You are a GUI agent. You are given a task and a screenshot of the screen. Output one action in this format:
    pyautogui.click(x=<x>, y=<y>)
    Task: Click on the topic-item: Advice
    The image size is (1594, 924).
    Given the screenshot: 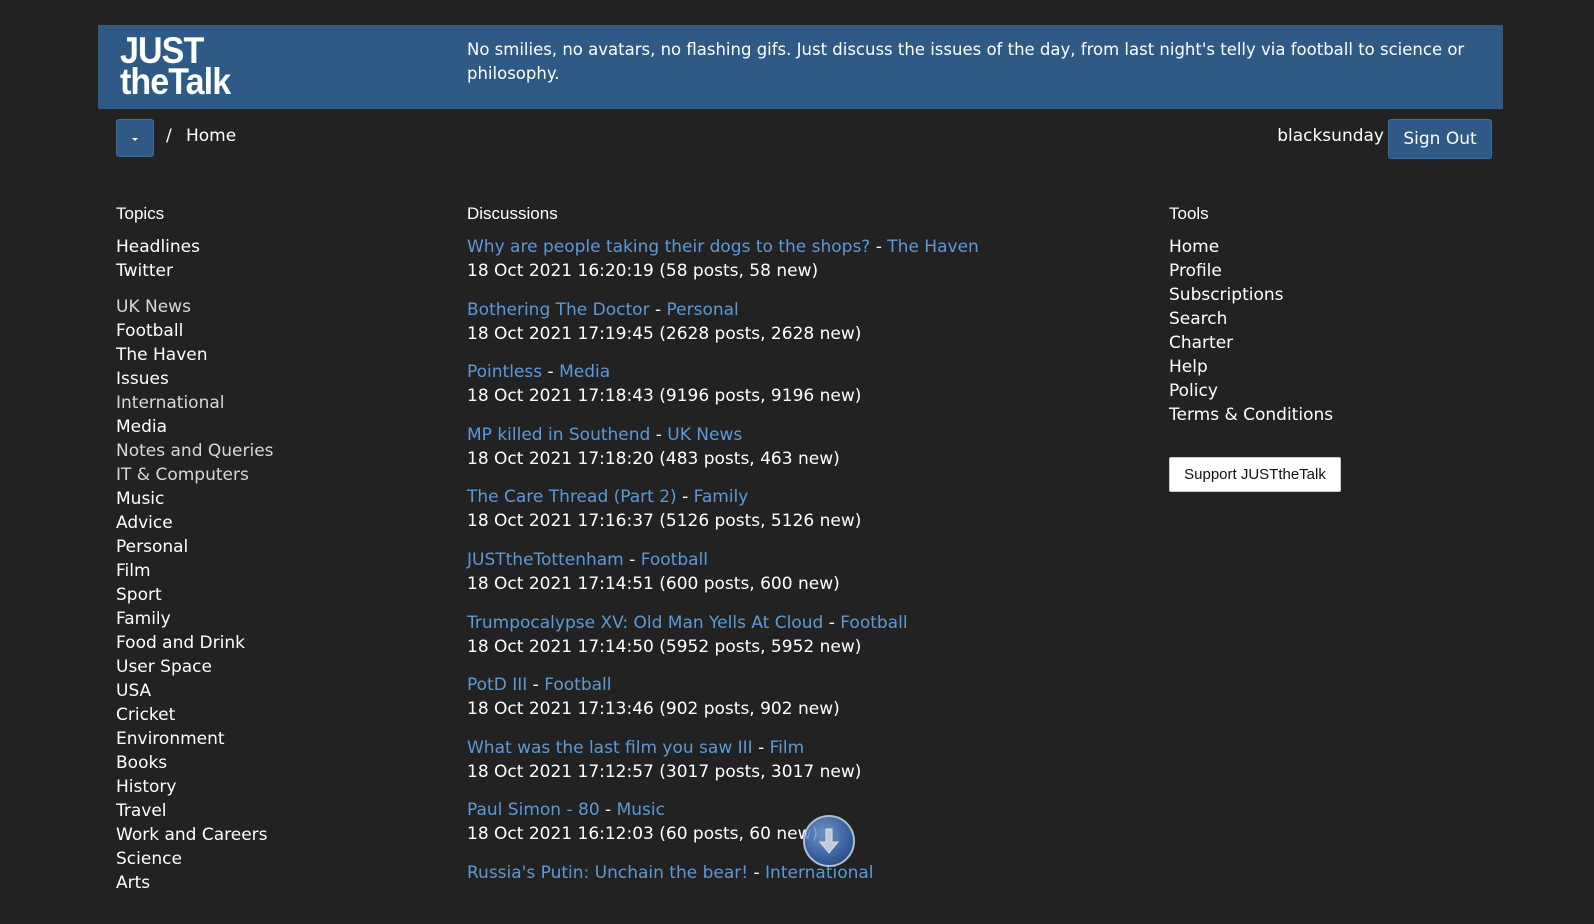 What is the action you would take?
    pyautogui.click(x=195, y=523)
    